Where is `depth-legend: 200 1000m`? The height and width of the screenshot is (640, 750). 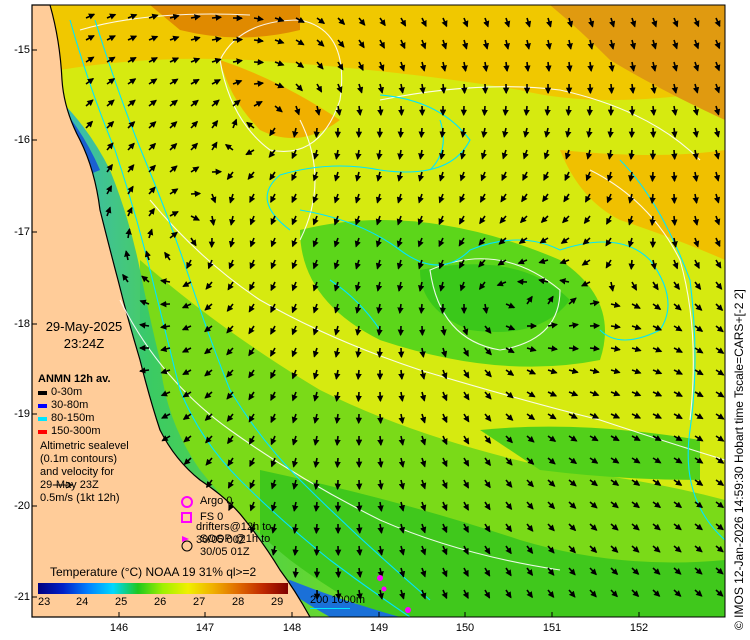 depth-legend: 200 1000m is located at coordinates (337, 601).